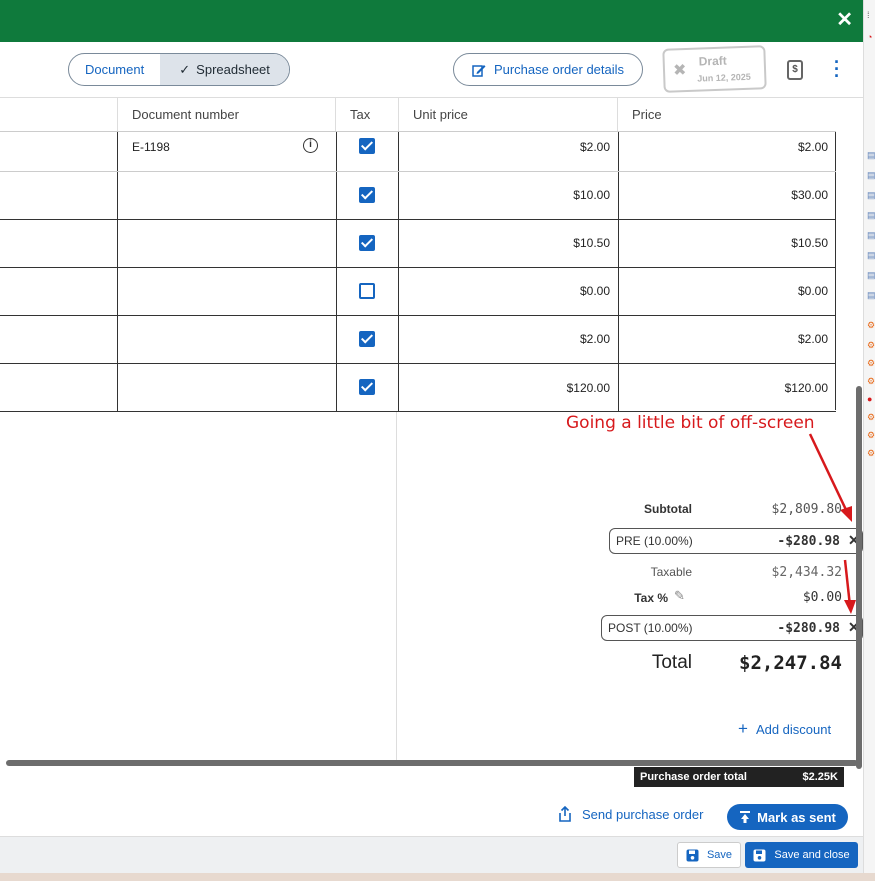 This screenshot has width=875, height=881. I want to click on send-purchase-order-button: Send purchase order, so click(630, 814).